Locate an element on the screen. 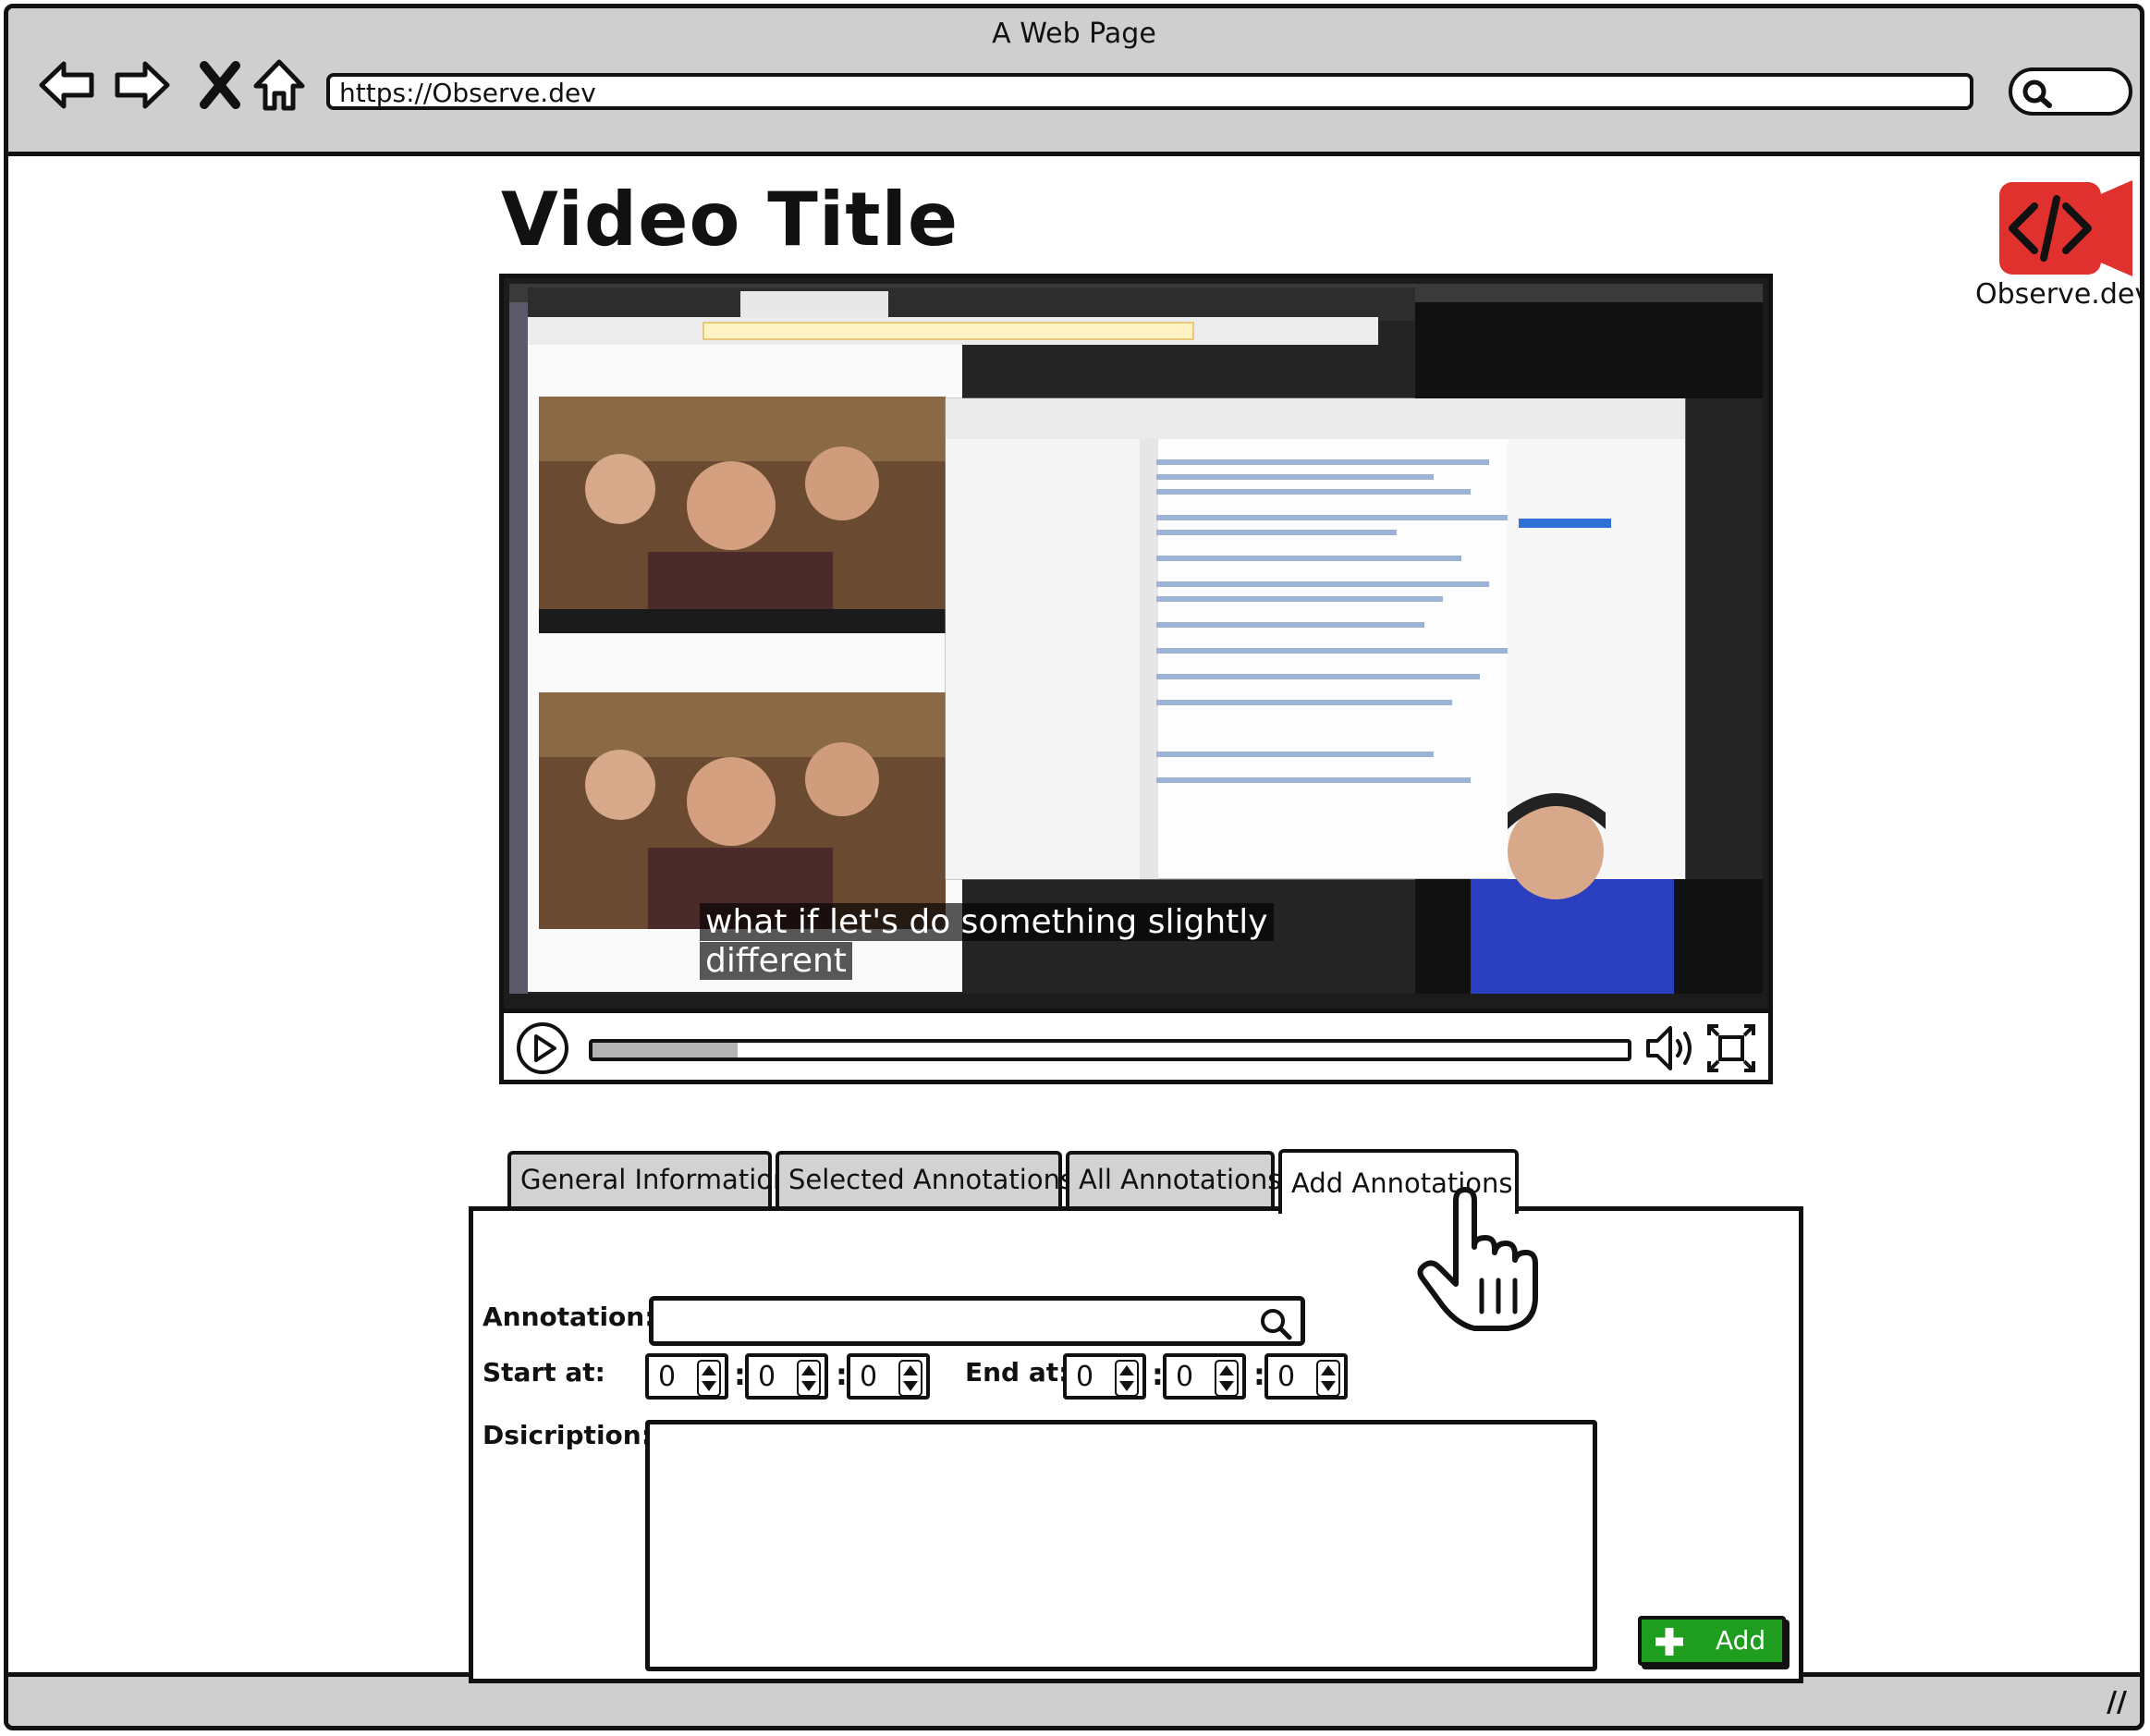 Image resolution: width=2150 pixels, height=1736 pixels. caption-line-2: different is located at coordinates (776, 961).